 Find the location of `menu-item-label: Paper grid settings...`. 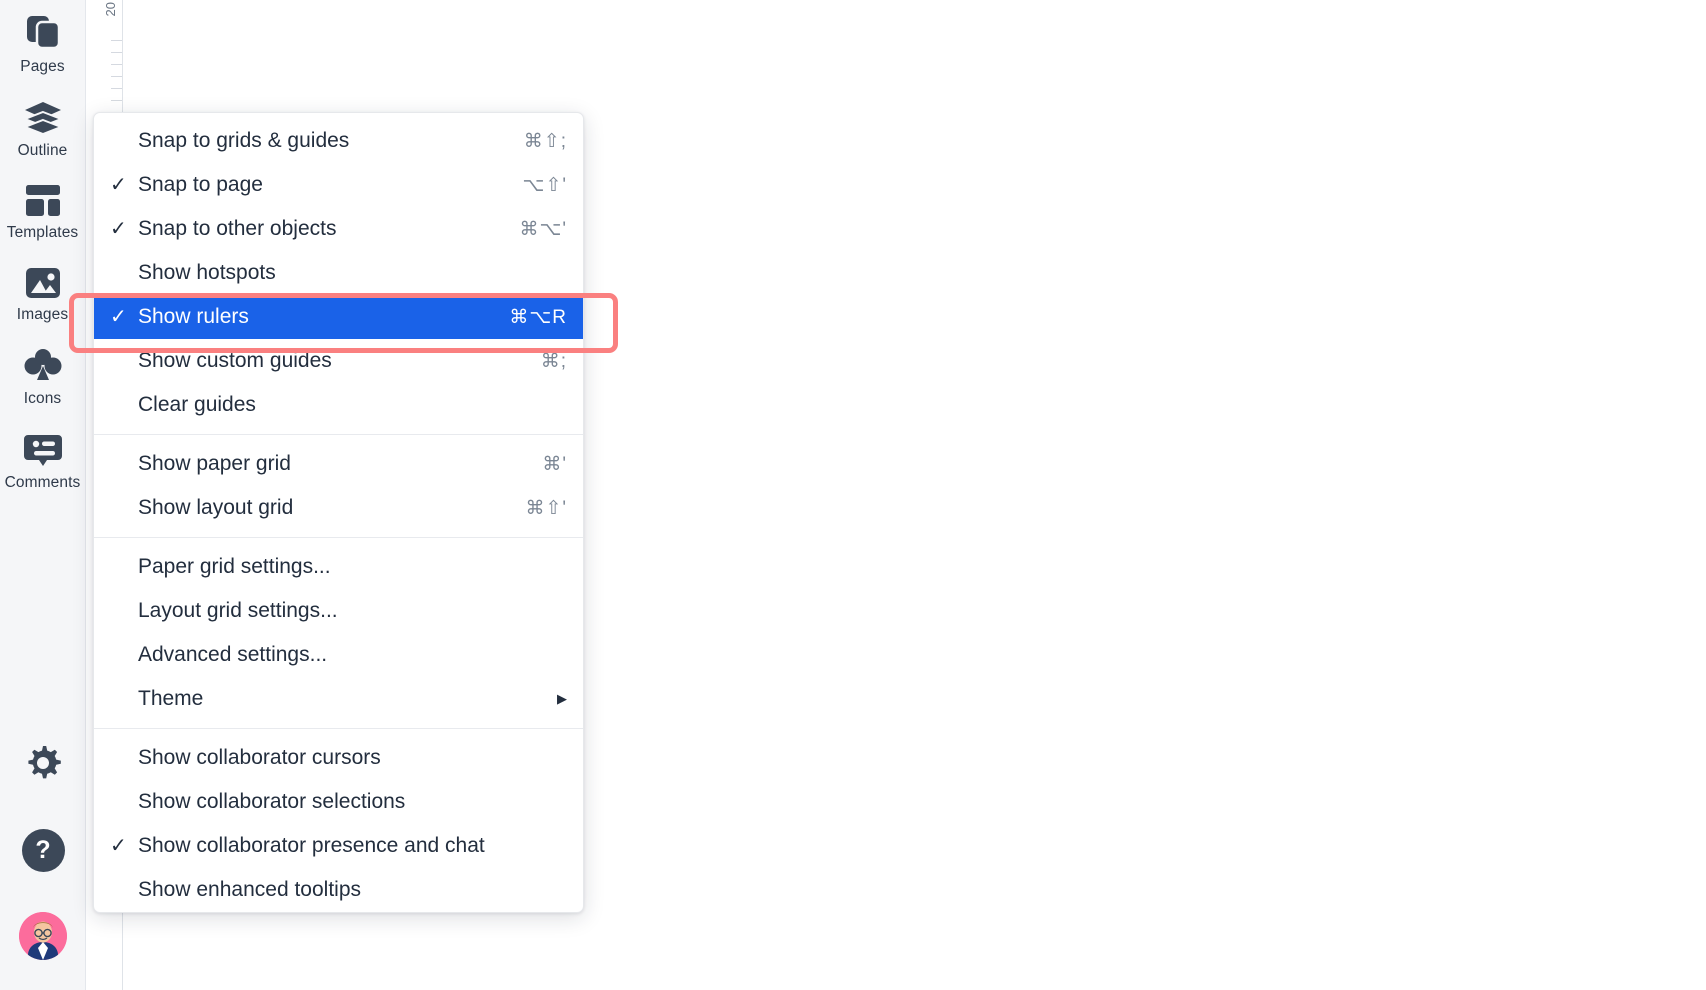

menu-item-label: Paper grid settings... is located at coordinates (234, 566).